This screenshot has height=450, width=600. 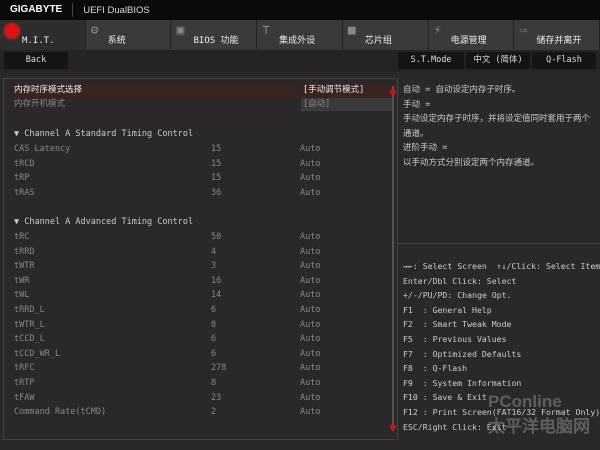 I want to click on timing-current-value: 278, so click(x=219, y=368).